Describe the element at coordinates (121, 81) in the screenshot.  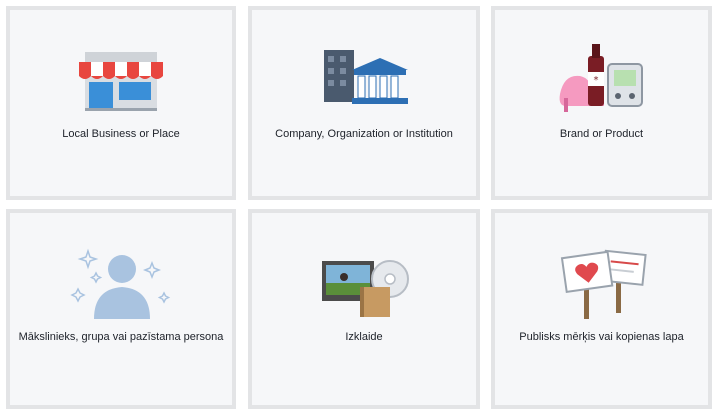
I see `storefront-icon` at that location.